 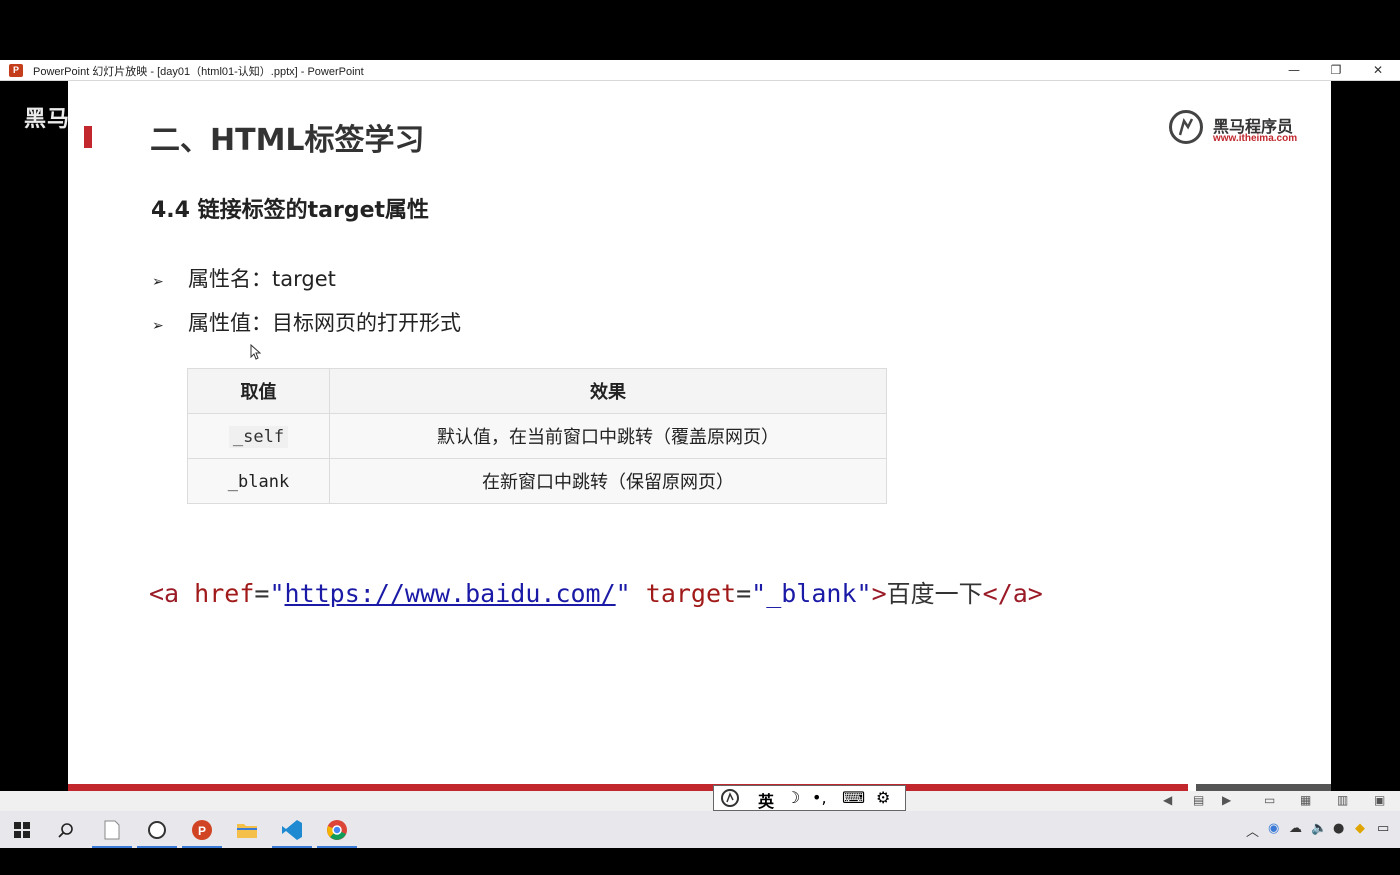 I want to click on svg-text: P, so click(x=202, y=831).